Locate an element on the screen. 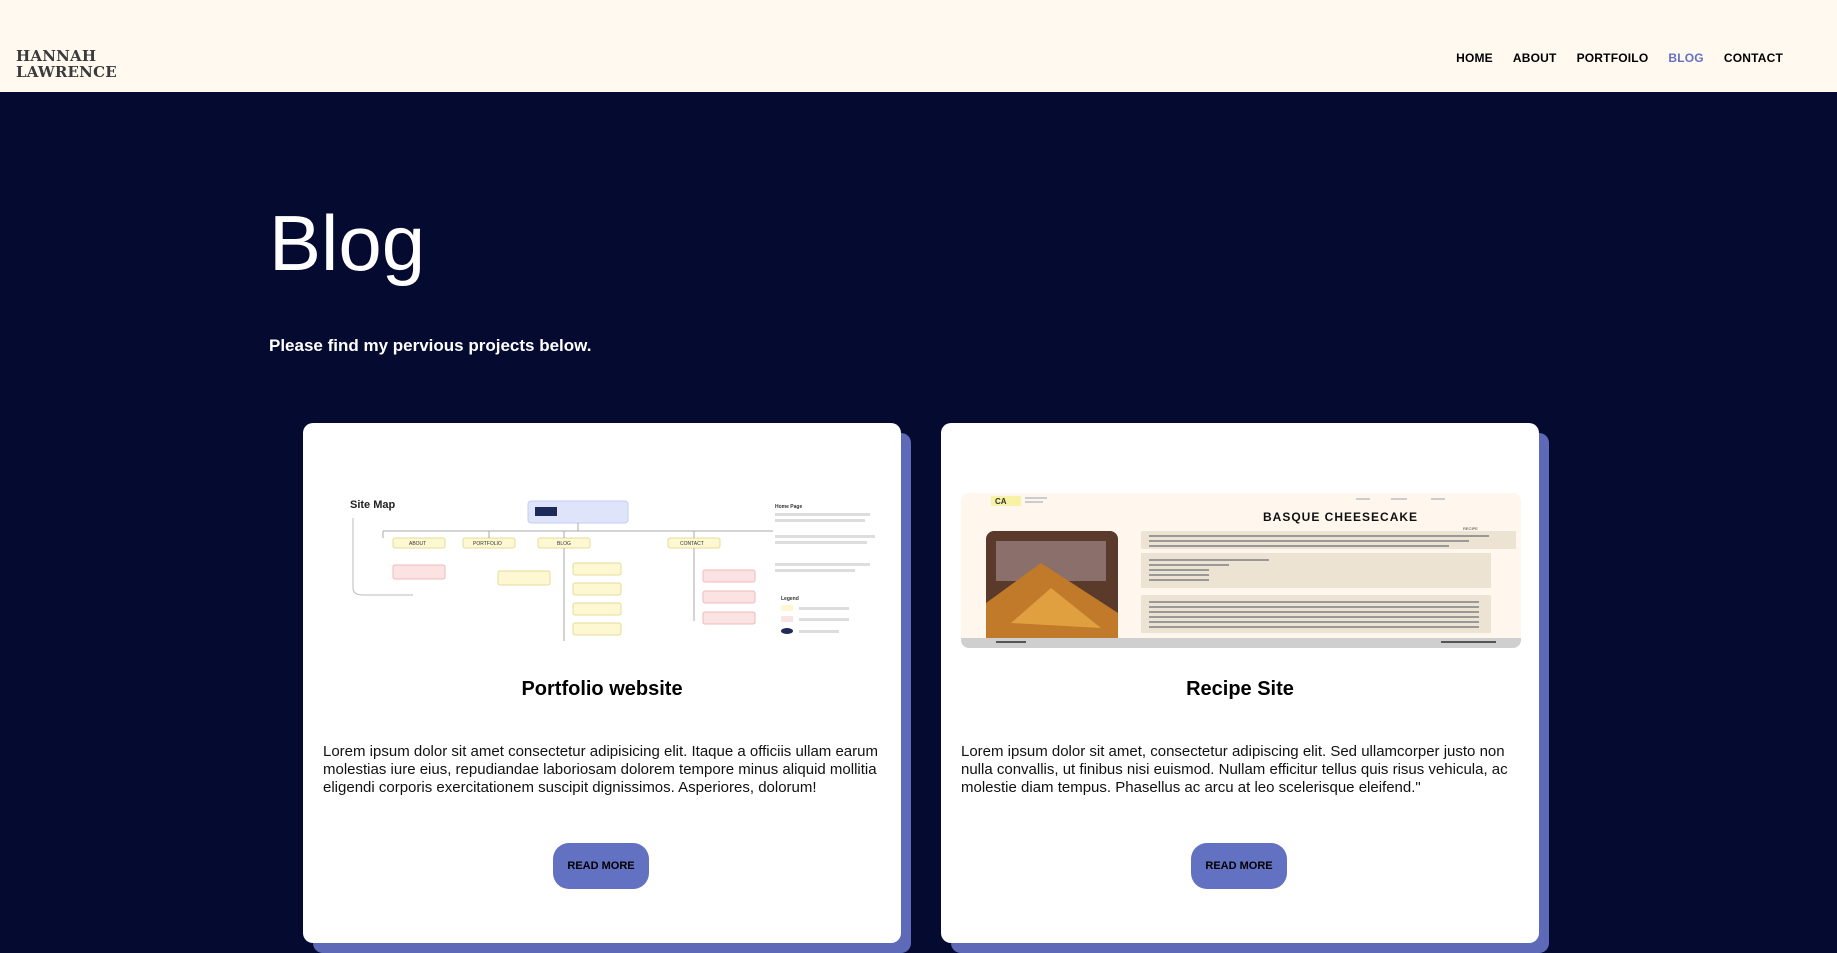 The width and height of the screenshot is (1837, 953). sitemap-node-contact: CONTACT is located at coordinates (692, 544).